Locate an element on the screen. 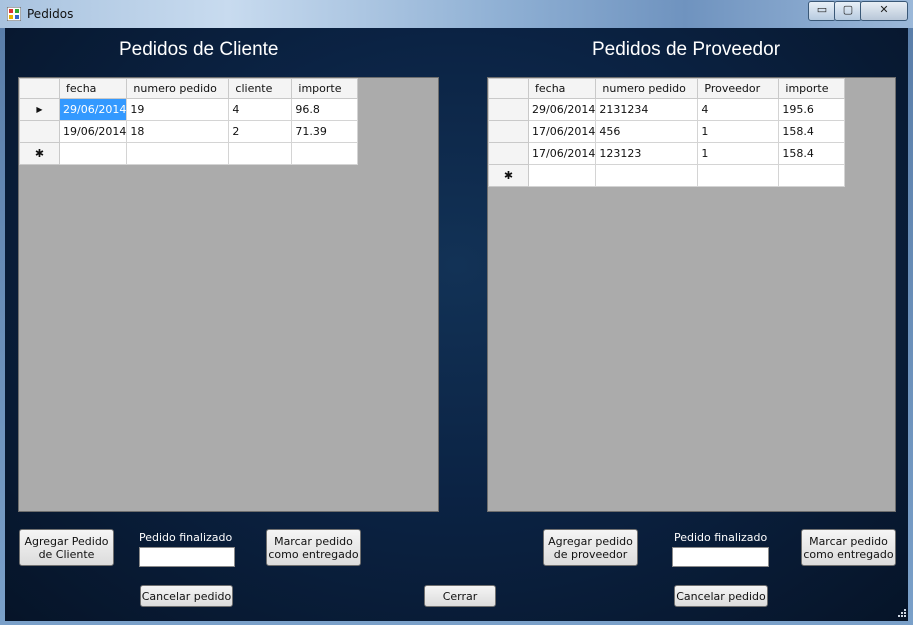 Image resolution: width=913 pixels, height=625 pixels. maximize-icon: ▢ is located at coordinates (848, 9).